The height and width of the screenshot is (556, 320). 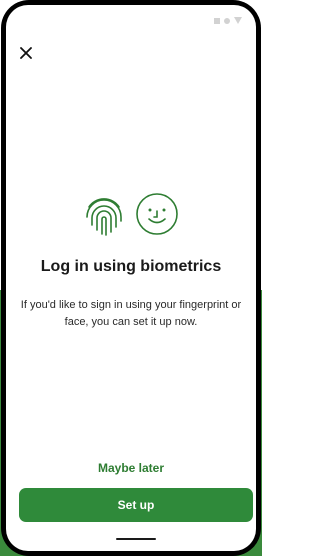 What do you see at coordinates (131, 468) in the screenshot?
I see `maybe-later-button: Maybe later` at bounding box center [131, 468].